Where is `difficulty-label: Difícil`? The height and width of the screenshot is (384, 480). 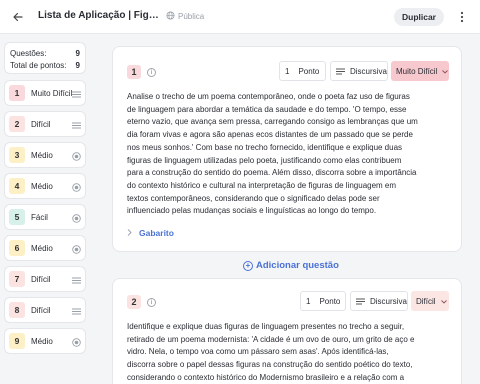 difficulty-label: Difícil is located at coordinates (426, 301).